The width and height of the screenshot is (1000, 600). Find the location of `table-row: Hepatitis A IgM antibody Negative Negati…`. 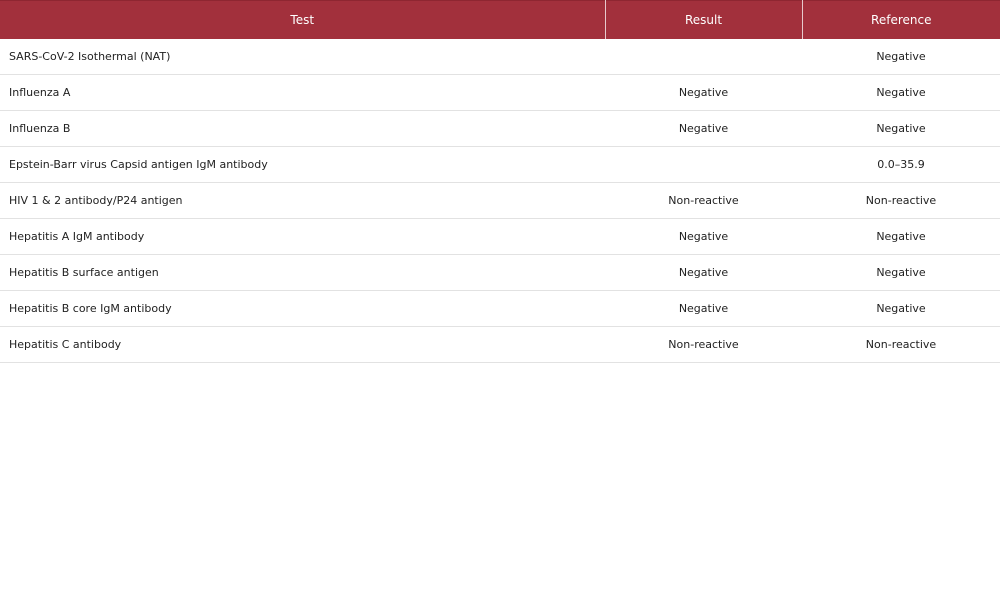

table-row: Hepatitis A IgM antibody Negative Negati… is located at coordinates (500, 236).